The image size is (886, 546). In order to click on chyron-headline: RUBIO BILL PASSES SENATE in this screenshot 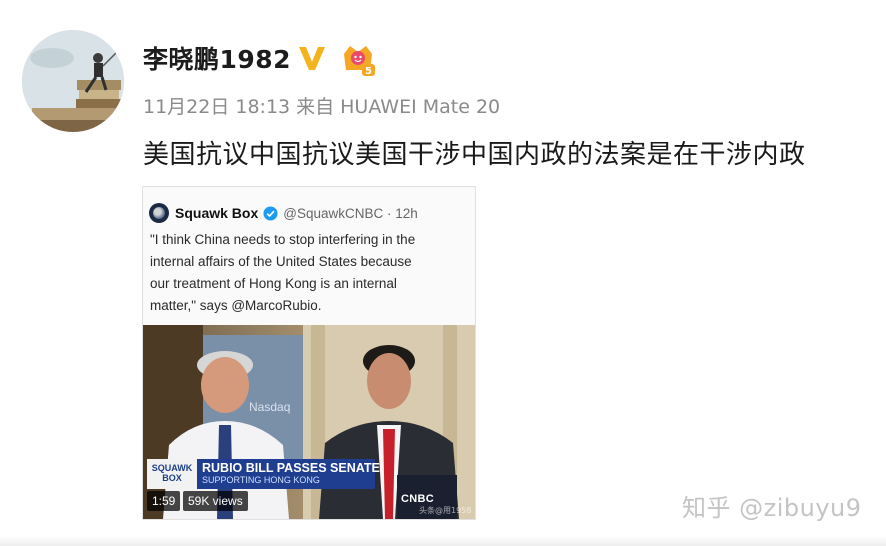, I will do `click(291, 468)`.